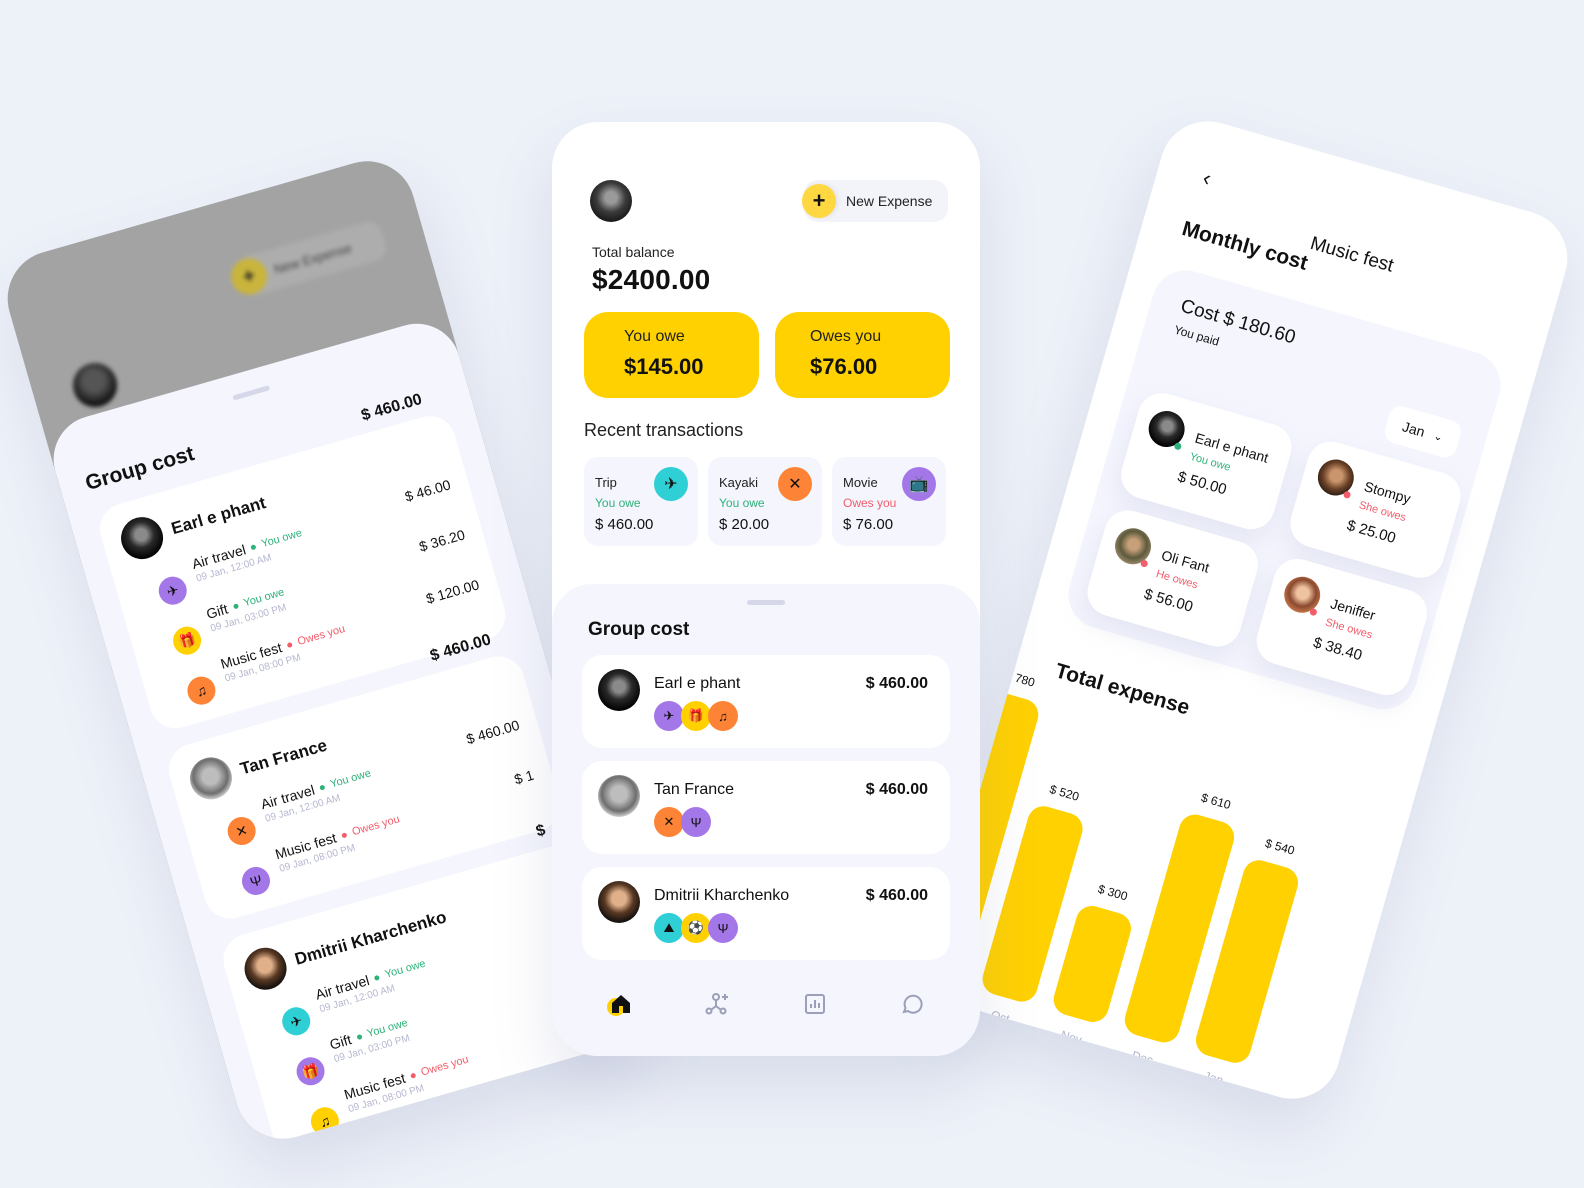 Image resolution: width=1584 pixels, height=1188 pixels. Describe the element at coordinates (669, 928) in the screenshot. I see `mountain-icon: ⛰` at that location.